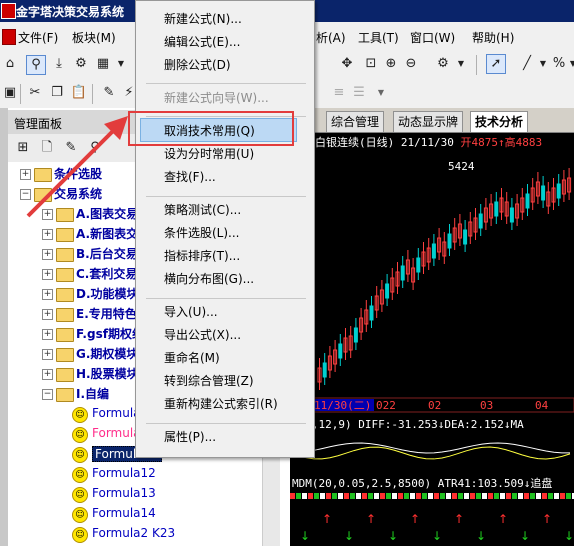  What do you see at coordinates (93, 394) in the screenshot?
I see `tree-node-label: I.自编` at bounding box center [93, 394].